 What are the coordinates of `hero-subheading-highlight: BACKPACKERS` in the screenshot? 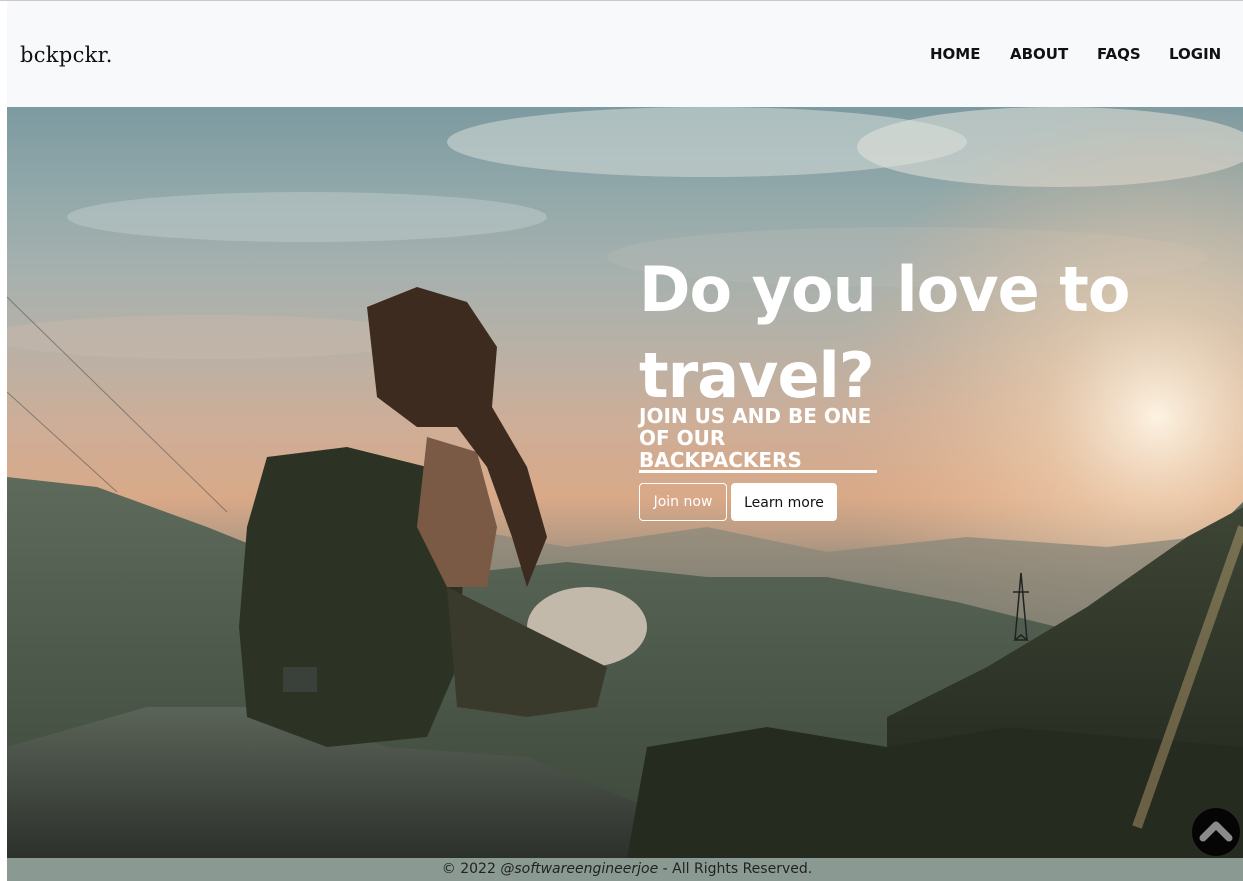 It's located at (720, 460).